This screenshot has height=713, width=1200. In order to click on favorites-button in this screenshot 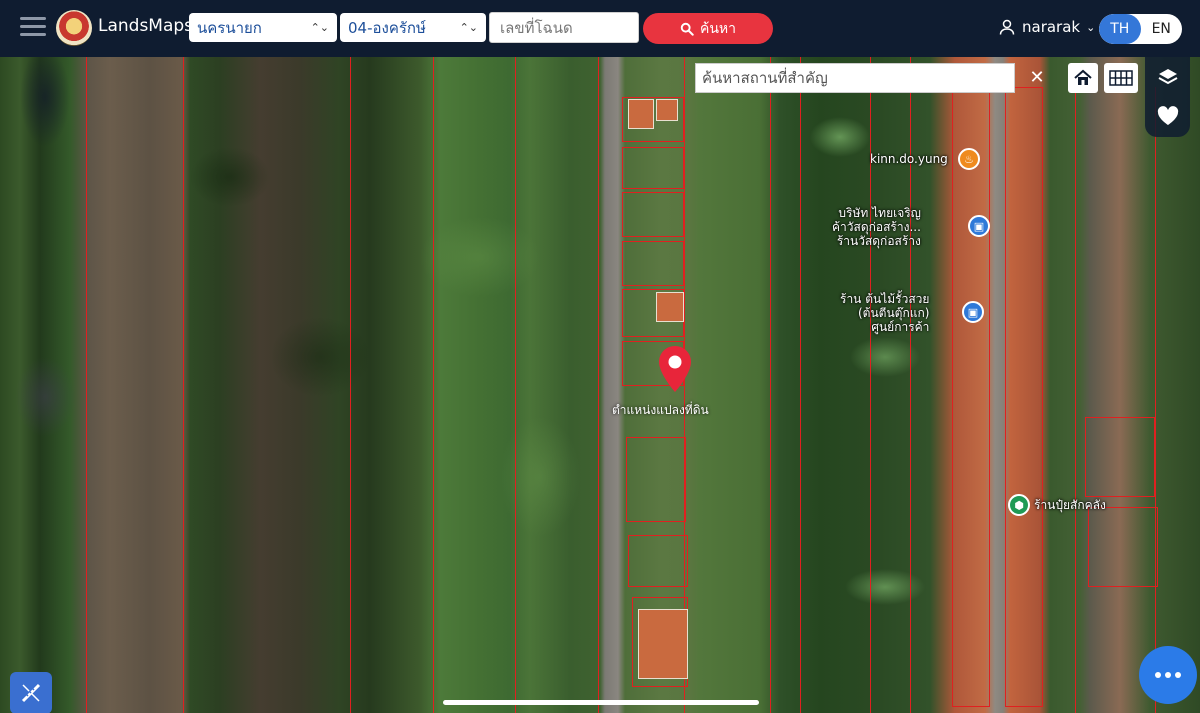, I will do `click(1168, 116)`.